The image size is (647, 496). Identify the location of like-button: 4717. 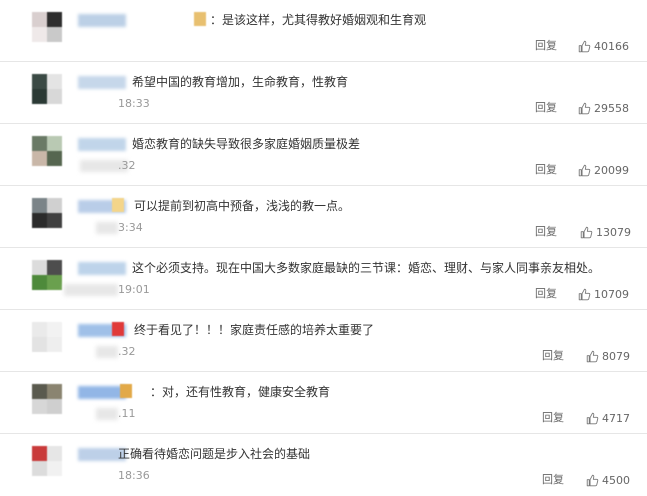
(608, 418).